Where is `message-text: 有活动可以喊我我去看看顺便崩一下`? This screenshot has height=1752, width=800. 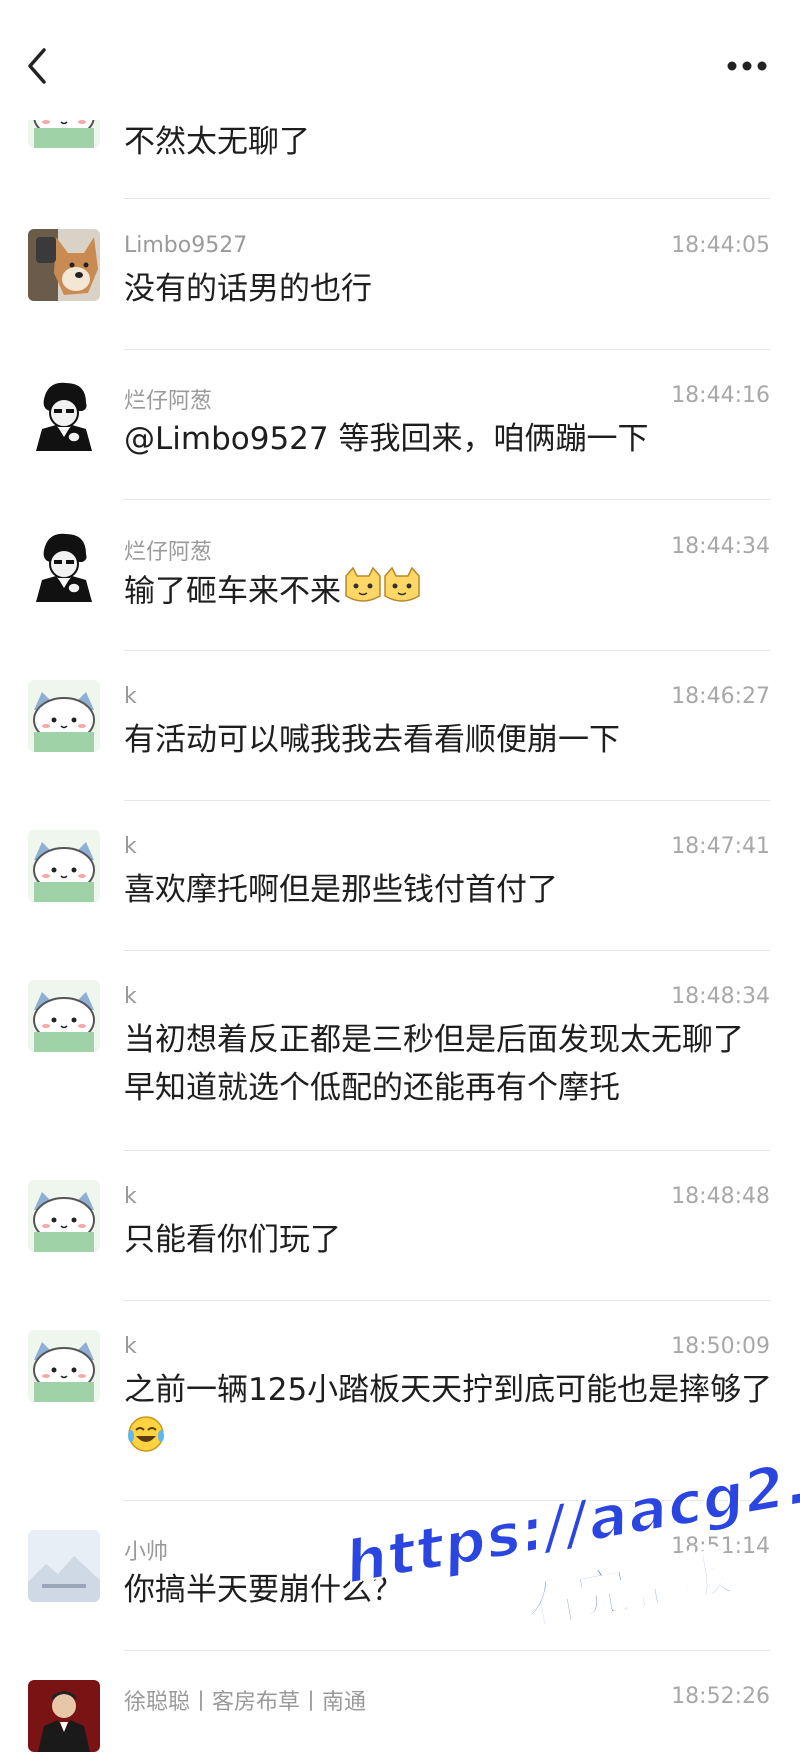
message-text: 有活动可以喊我我去看看顺便崩一下 is located at coordinates (372, 740).